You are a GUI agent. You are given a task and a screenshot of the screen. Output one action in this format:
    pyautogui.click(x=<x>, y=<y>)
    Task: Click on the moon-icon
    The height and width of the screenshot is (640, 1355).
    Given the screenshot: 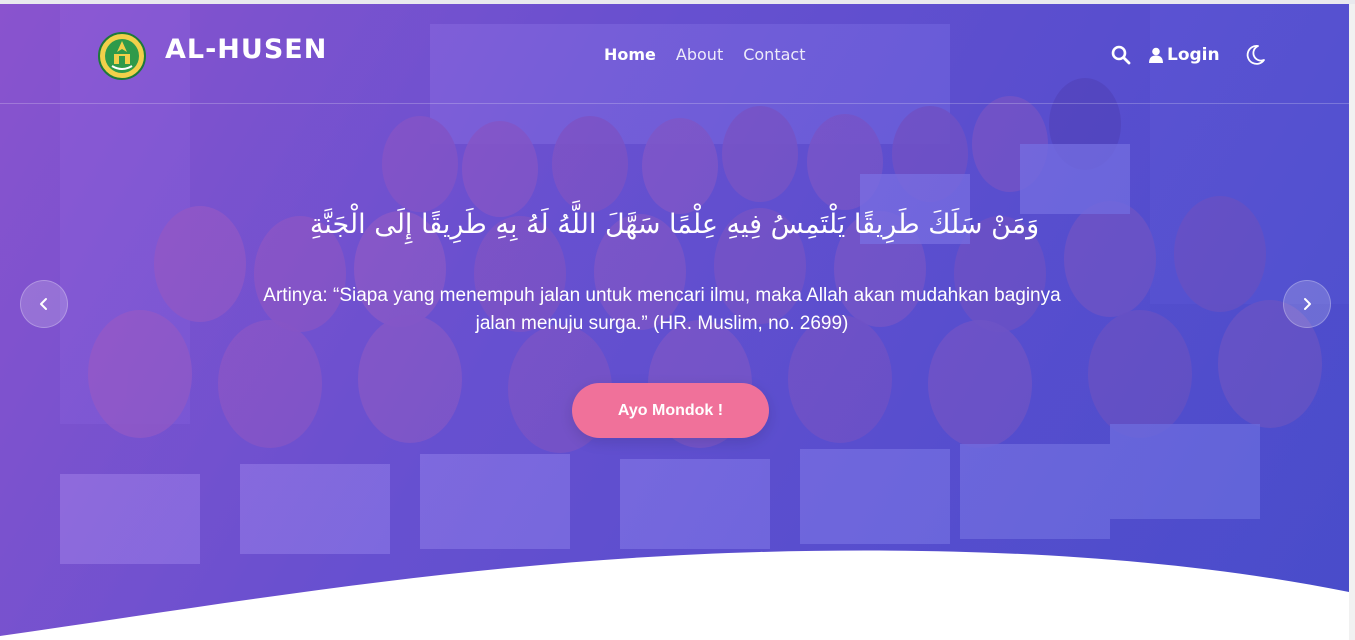 What is the action you would take?
    pyautogui.click(x=1255, y=55)
    